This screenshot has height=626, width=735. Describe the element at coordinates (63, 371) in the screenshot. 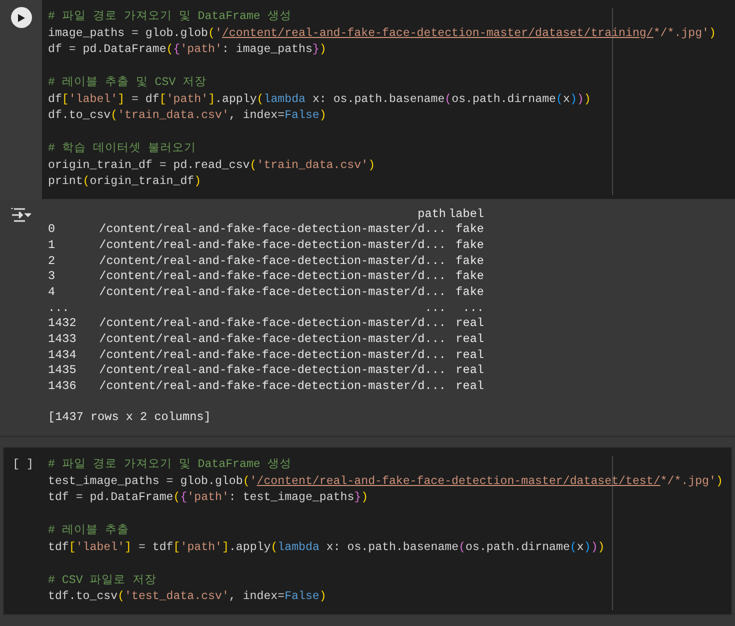

I see `row-index: 1435` at that location.